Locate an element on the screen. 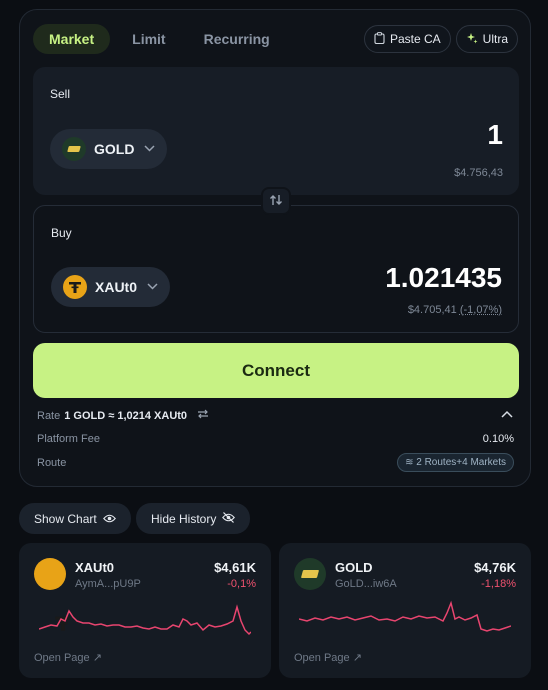  platform-fee-row: Platform Fee 0.10% is located at coordinates (275, 439).